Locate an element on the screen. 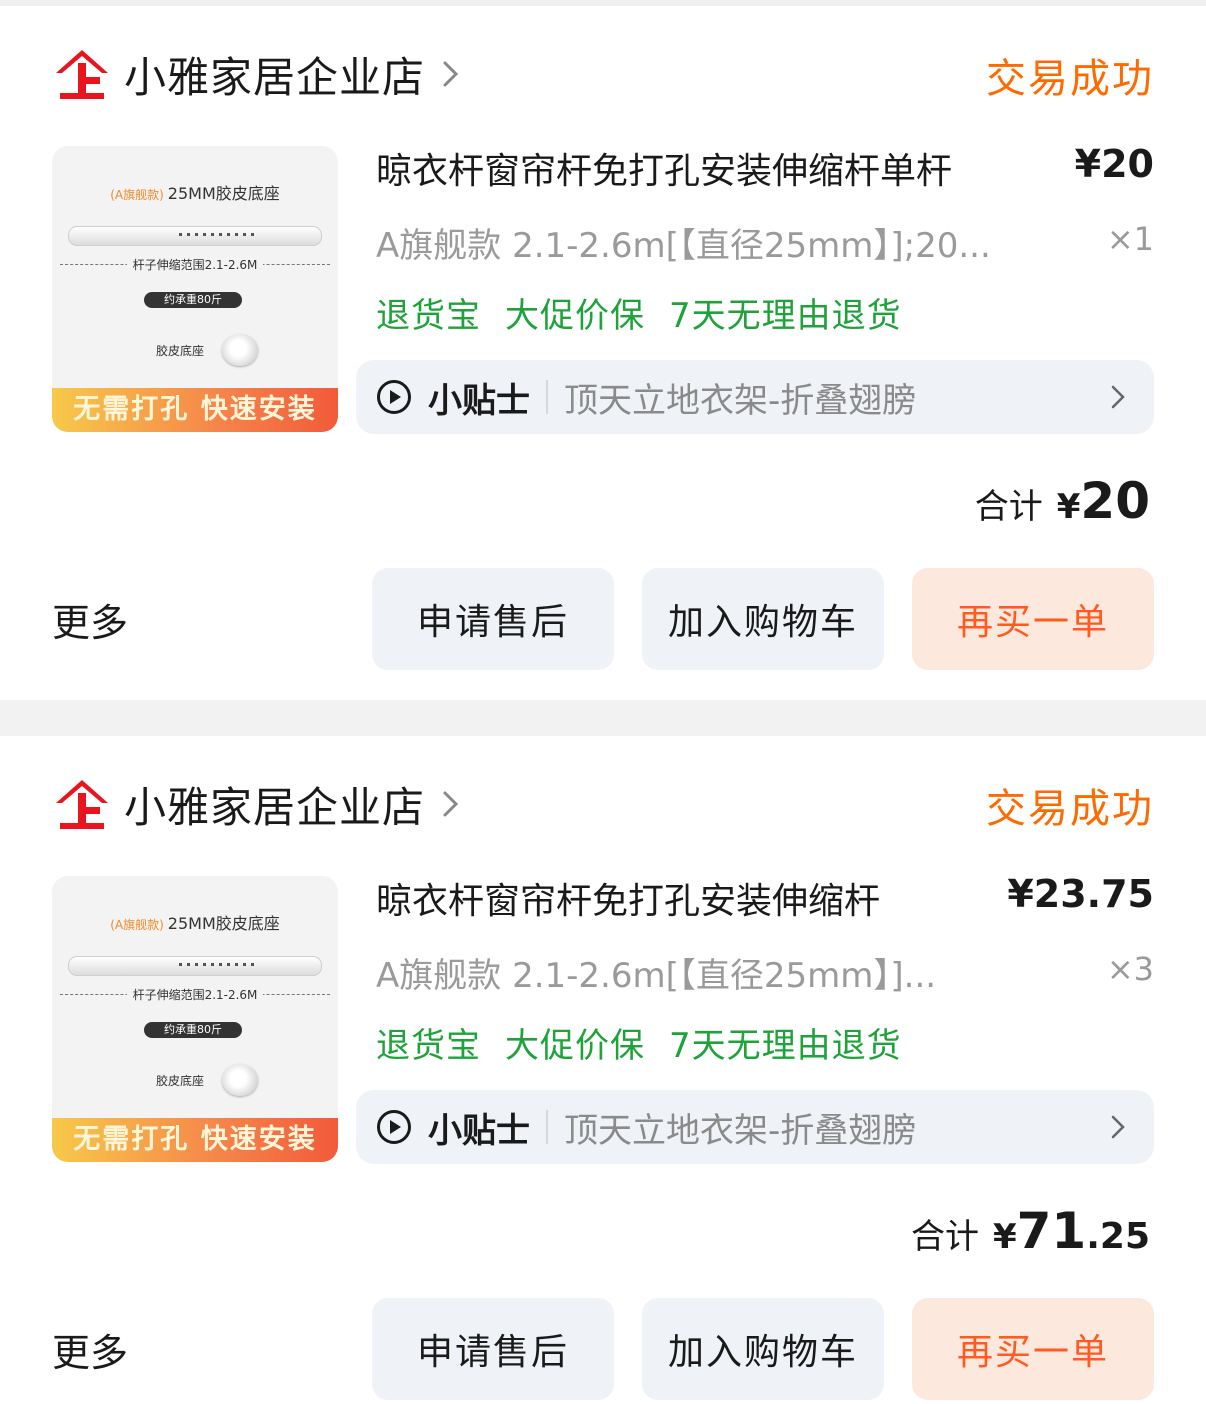  product-title: 晾衣杆窗帘杆免打孔安装伸缩杆 is located at coordinates (716, 898).